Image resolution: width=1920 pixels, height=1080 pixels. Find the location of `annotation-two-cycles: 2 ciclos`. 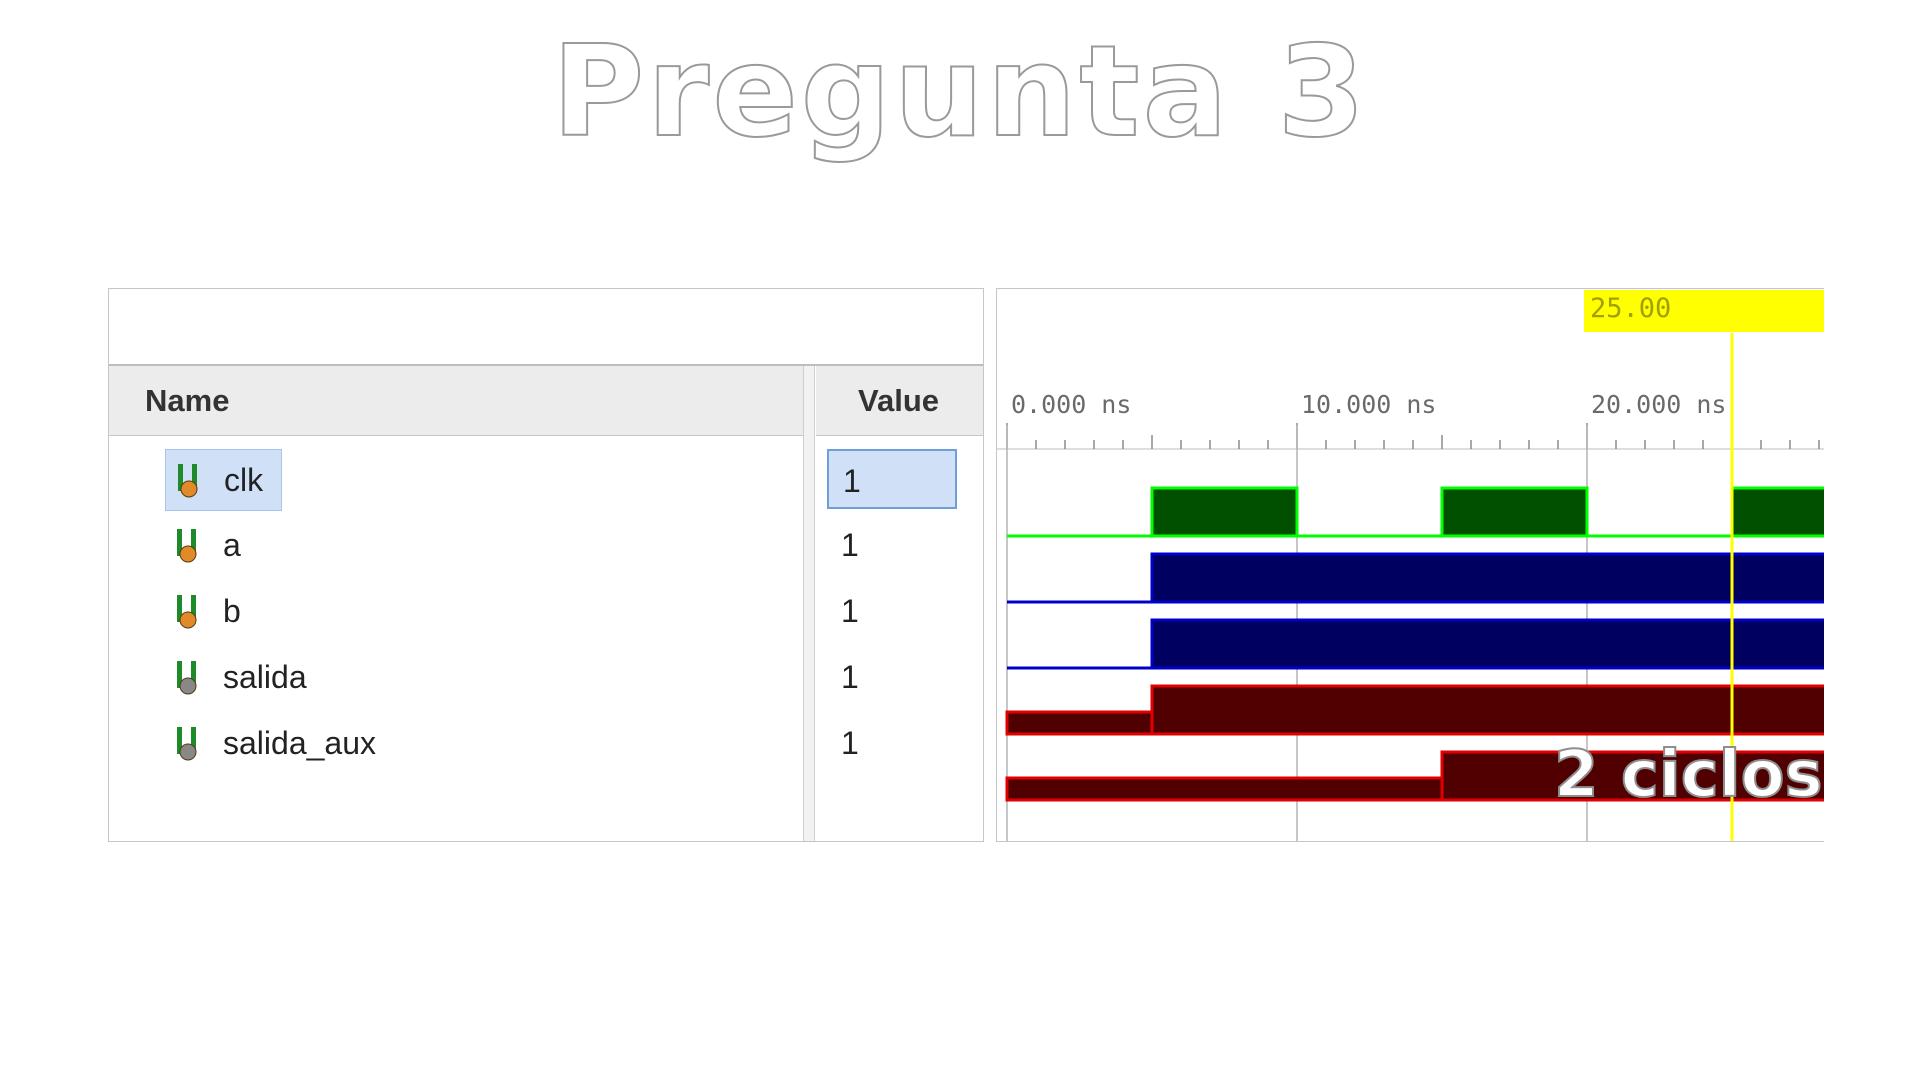

annotation-two-cycles: 2 ciclos is located at coordinates (1688, 775).